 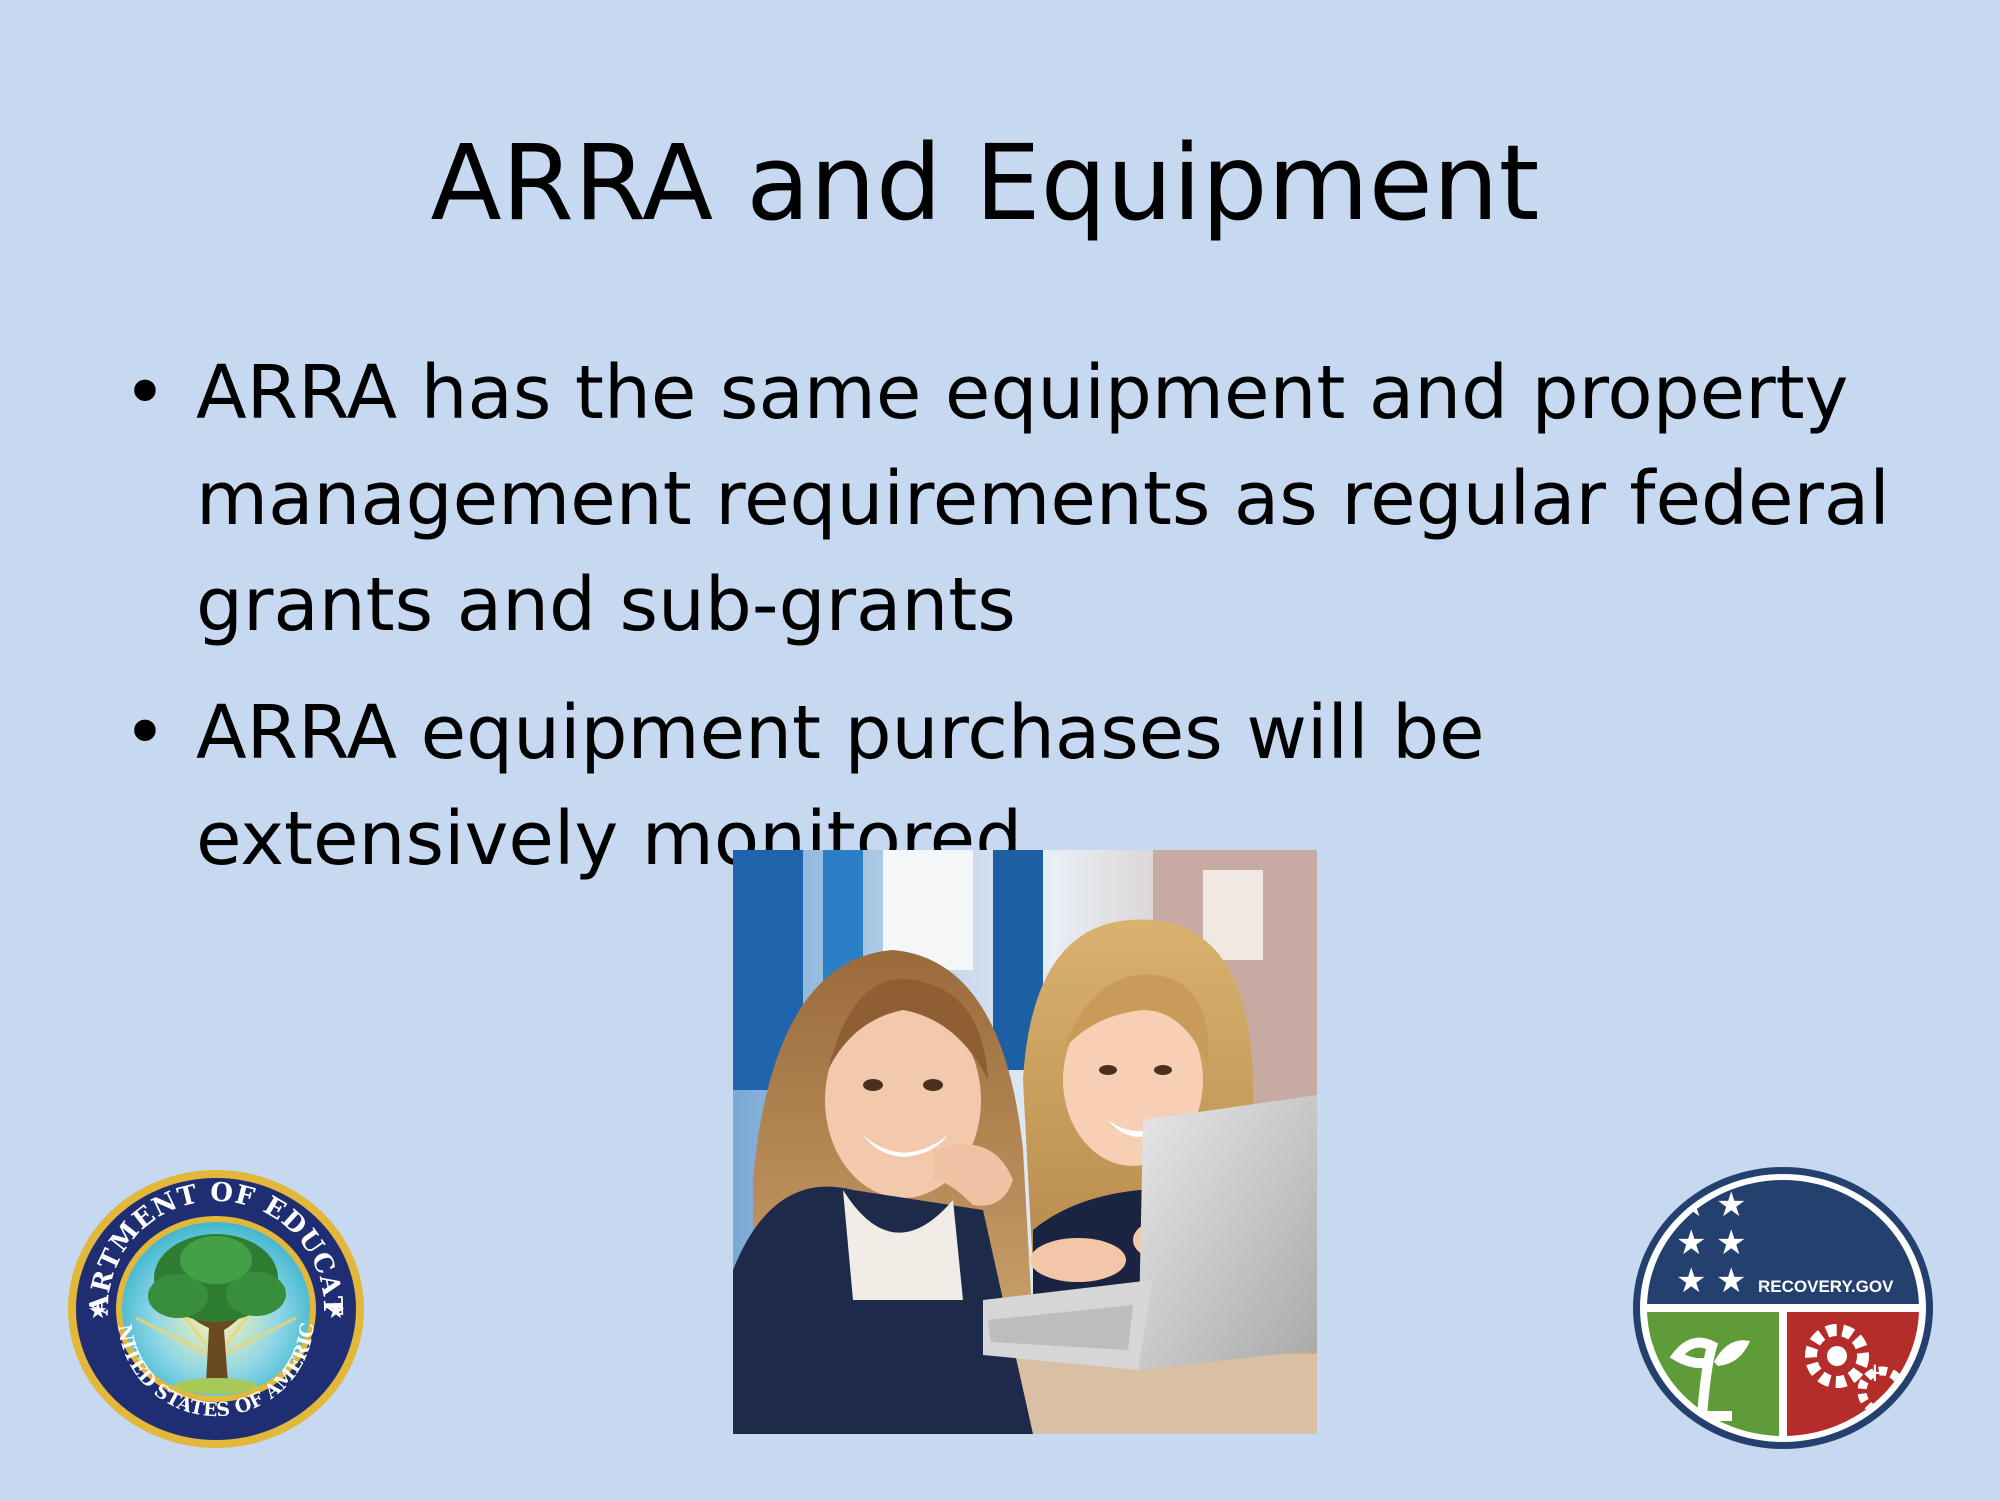 What do you see at coordinates (985, 183) in the screenshot?
I see `slide-title: ARRA and Equipment` at bounding box center [985, 183].